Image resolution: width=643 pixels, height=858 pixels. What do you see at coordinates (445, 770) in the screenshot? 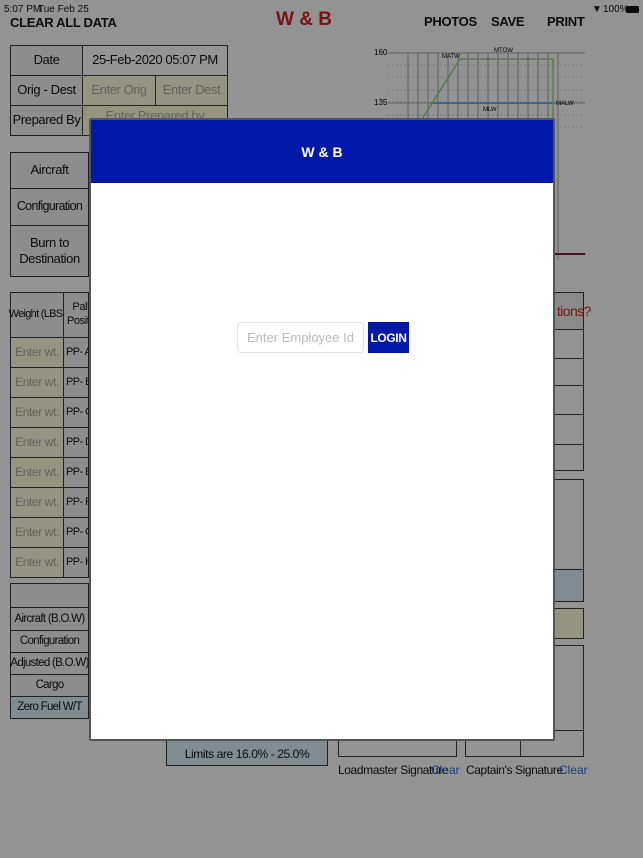
I see `loadmaster-clear-link: Clear` at bounding box center [445, 770].